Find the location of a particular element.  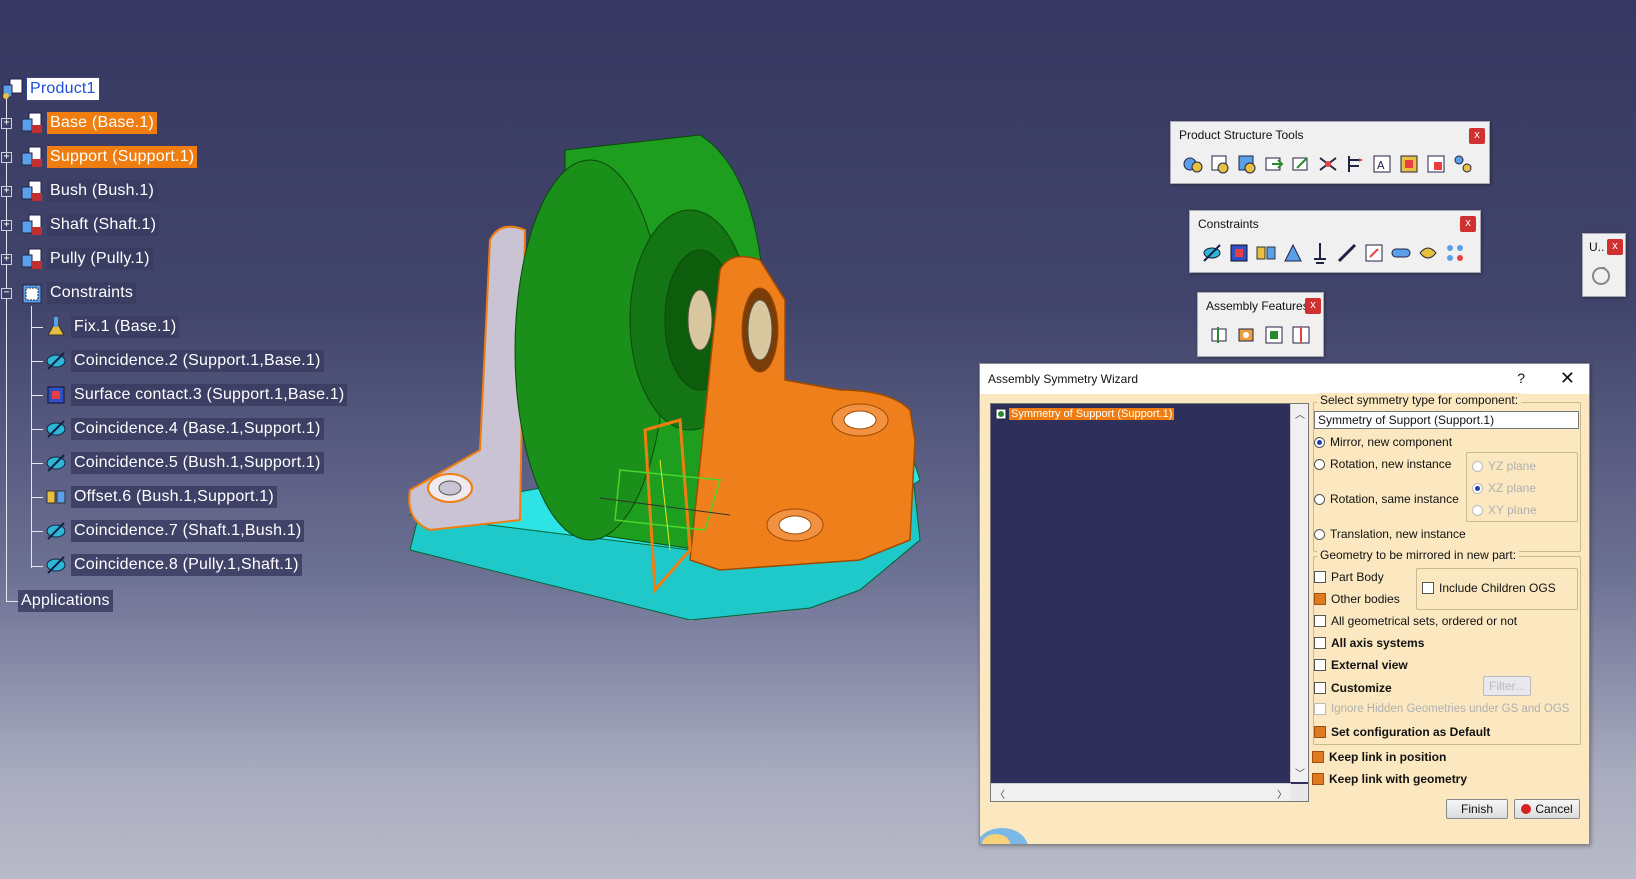

external-view-checkbox: External view is located at coordinates (1361, 665).